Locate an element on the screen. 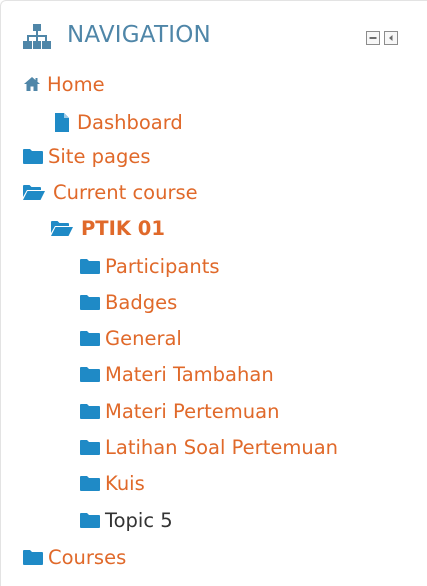  nav-item-courses: Courses is located at coordinates (74, 557).